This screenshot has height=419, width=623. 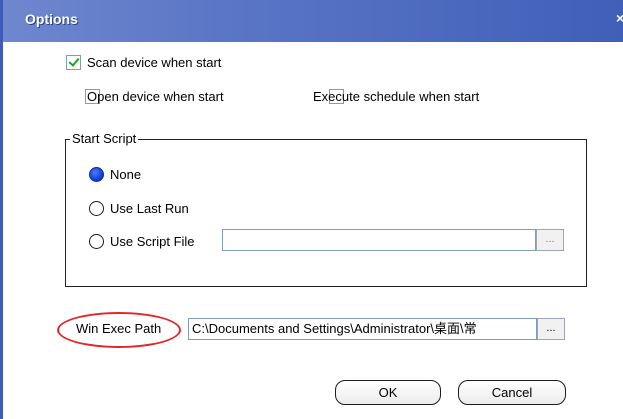 What do you see at coordinates (512, 392) in the screenshot?
I see `cancel-button: Cancel` at bounding box center [512, 392].